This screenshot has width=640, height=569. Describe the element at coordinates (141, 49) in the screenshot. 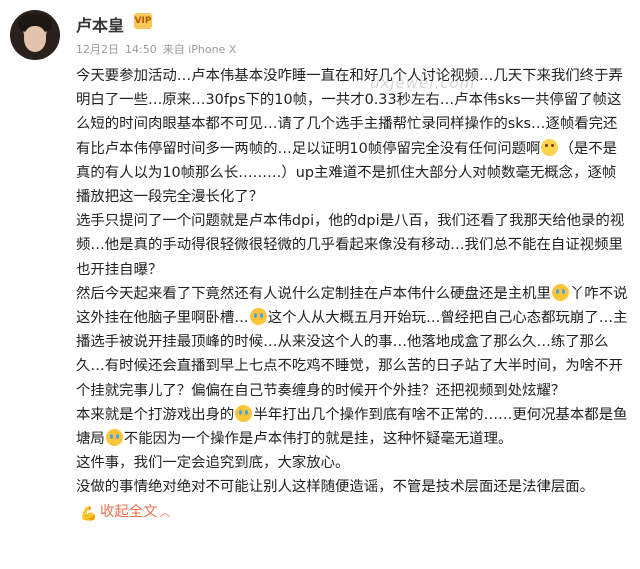

I see `post-time: 14:50` at that location.